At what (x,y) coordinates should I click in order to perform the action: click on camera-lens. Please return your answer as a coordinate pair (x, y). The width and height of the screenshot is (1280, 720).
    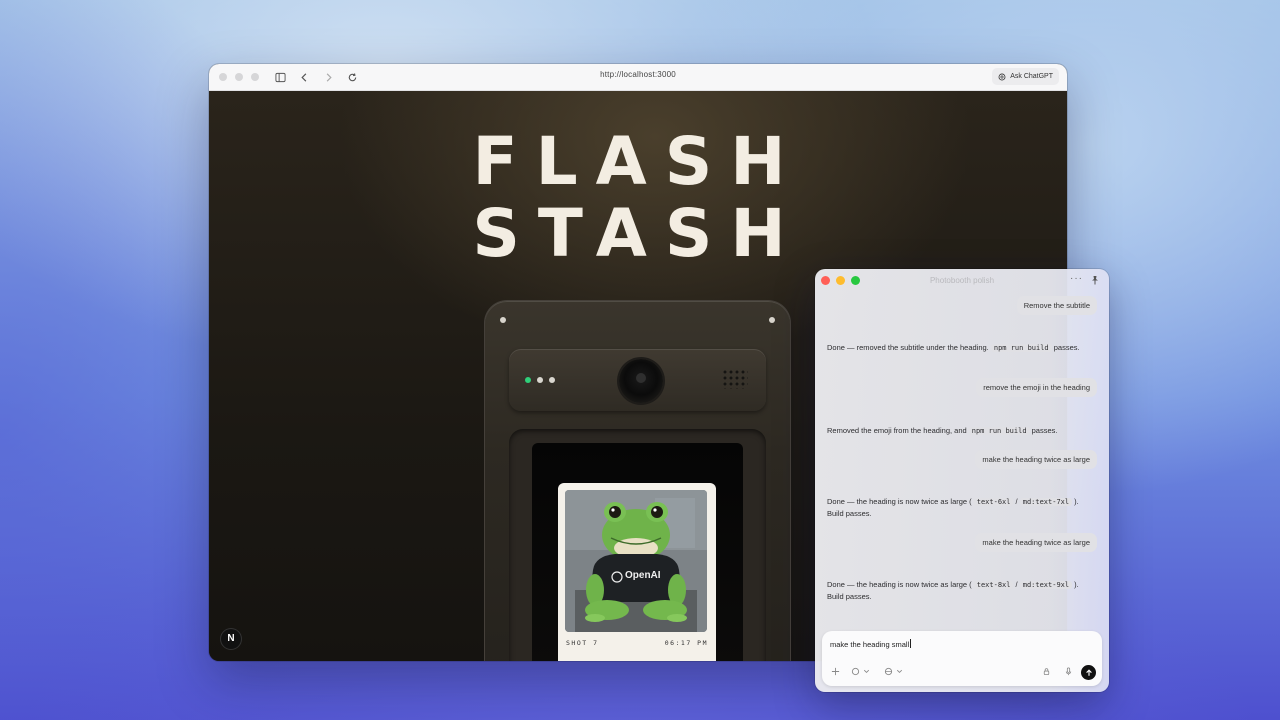
    Looking at the image, I should click on (641, 381).